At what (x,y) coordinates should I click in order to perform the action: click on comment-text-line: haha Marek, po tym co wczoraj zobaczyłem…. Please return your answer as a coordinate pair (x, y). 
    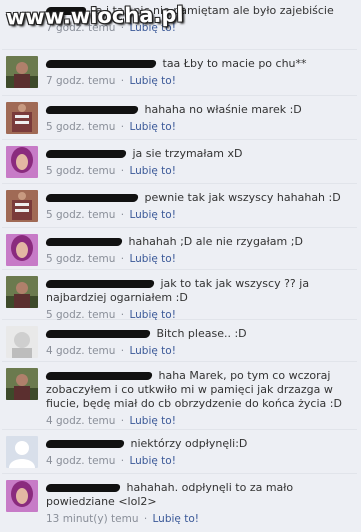
    Looking at the image, I should click on (198, 390).